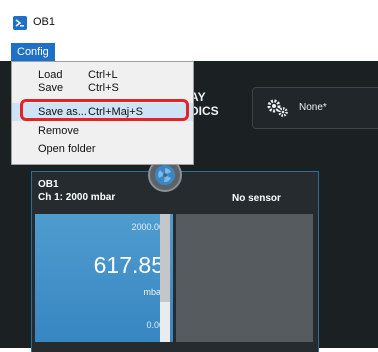 The height and width of the screenshot is (352, 378). I want to click on menu-item-shortcut: Ctrl+Maj+S, so click(116, 112).